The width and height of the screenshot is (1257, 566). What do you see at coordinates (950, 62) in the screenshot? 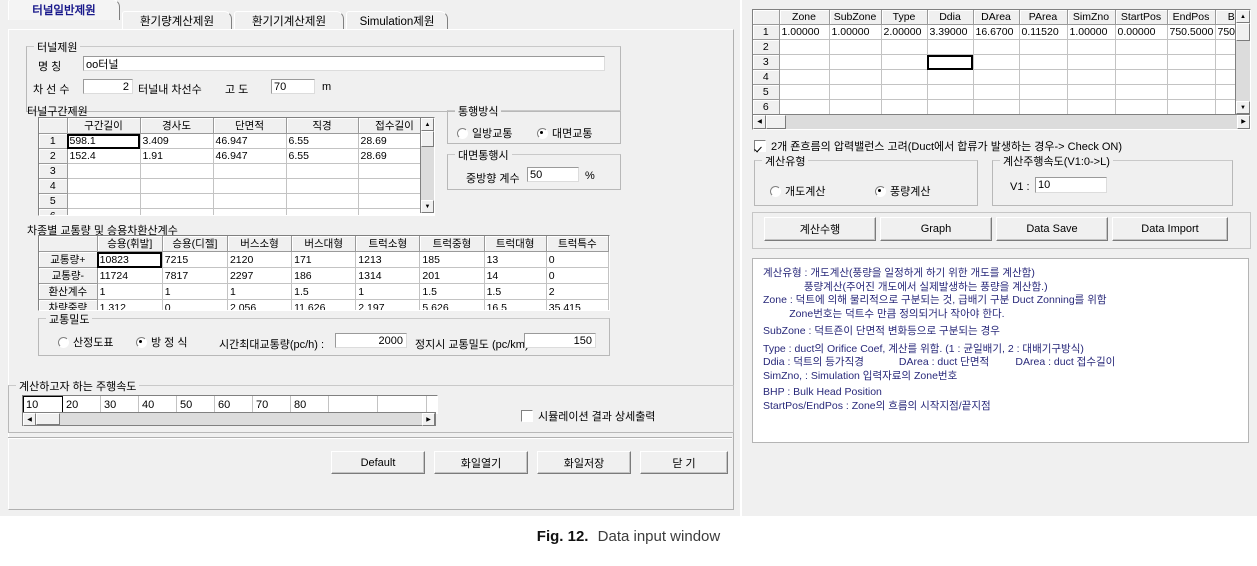
I see `cell-selected` at bounding box center [950, 62].